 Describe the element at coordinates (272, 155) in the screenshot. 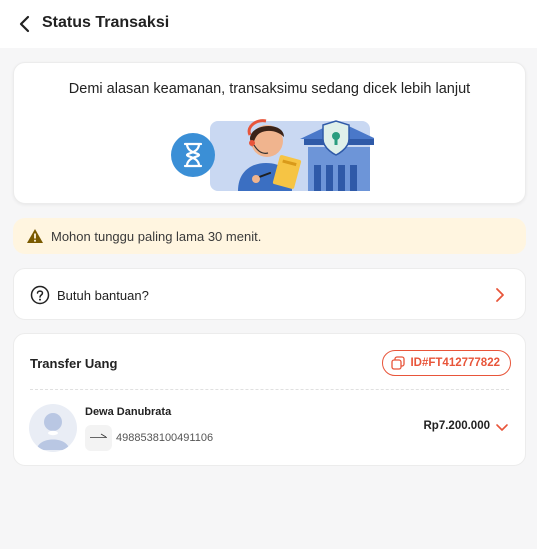

I see `security-check-illustration` at that location.